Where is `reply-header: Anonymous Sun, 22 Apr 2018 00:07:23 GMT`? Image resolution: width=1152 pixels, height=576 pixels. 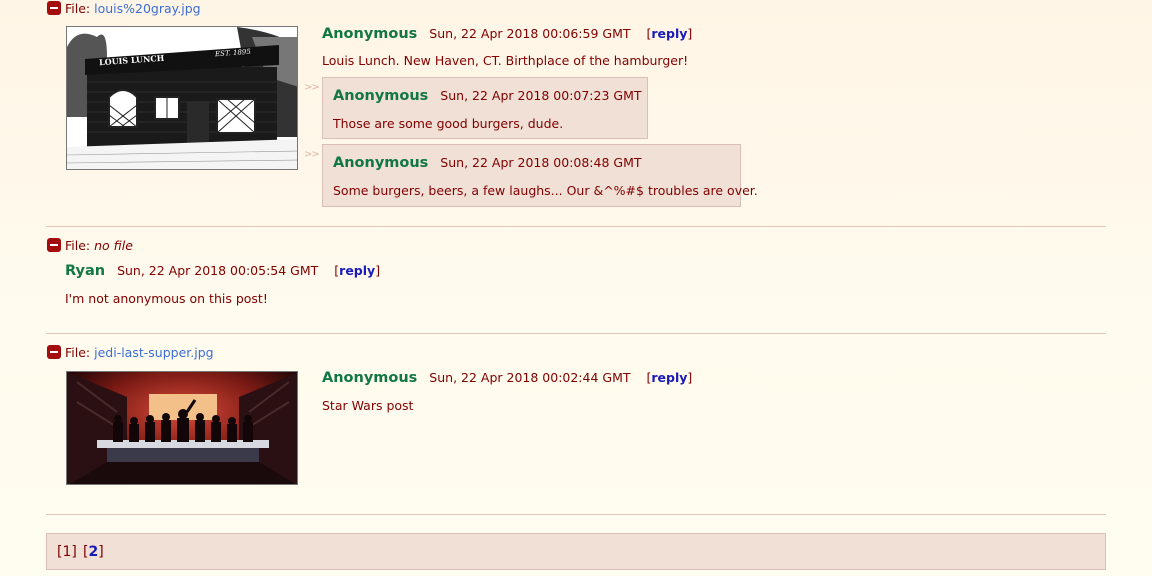
reply-header: Anonymous Sun, 22 Apr 2018 00:07:23 GMT is located at coordinates (487, 96).